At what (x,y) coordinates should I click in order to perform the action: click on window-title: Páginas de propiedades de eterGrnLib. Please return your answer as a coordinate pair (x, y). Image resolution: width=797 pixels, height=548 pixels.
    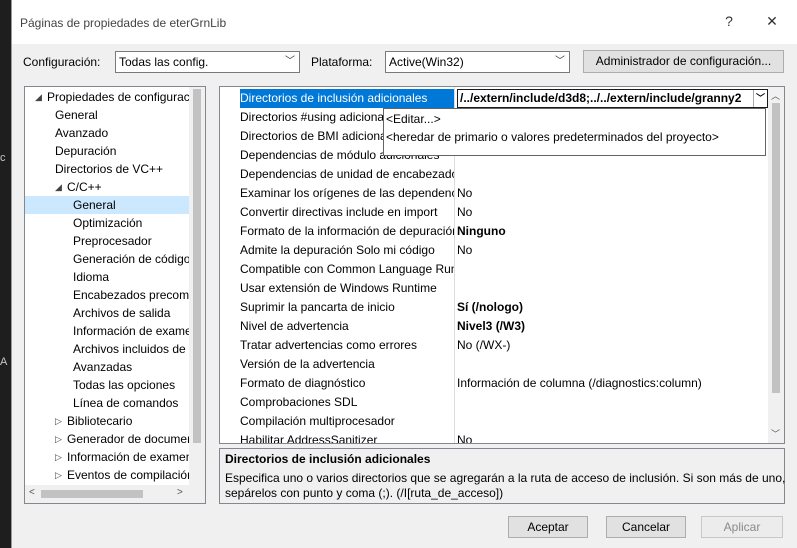
    Looking at the image, I should click on (123, 23).